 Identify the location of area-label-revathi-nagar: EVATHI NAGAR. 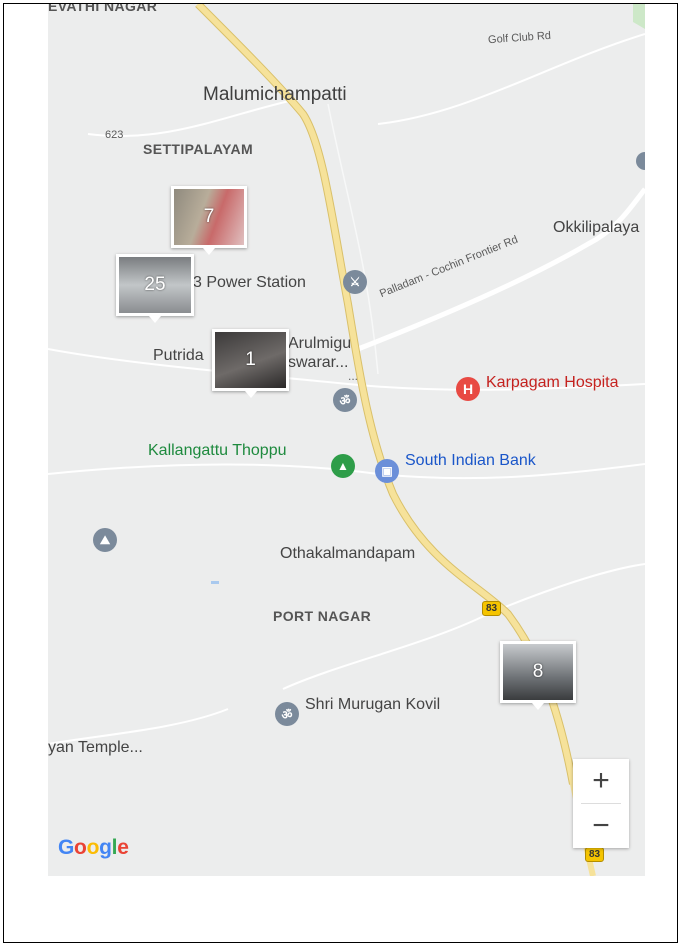
(103, 9).